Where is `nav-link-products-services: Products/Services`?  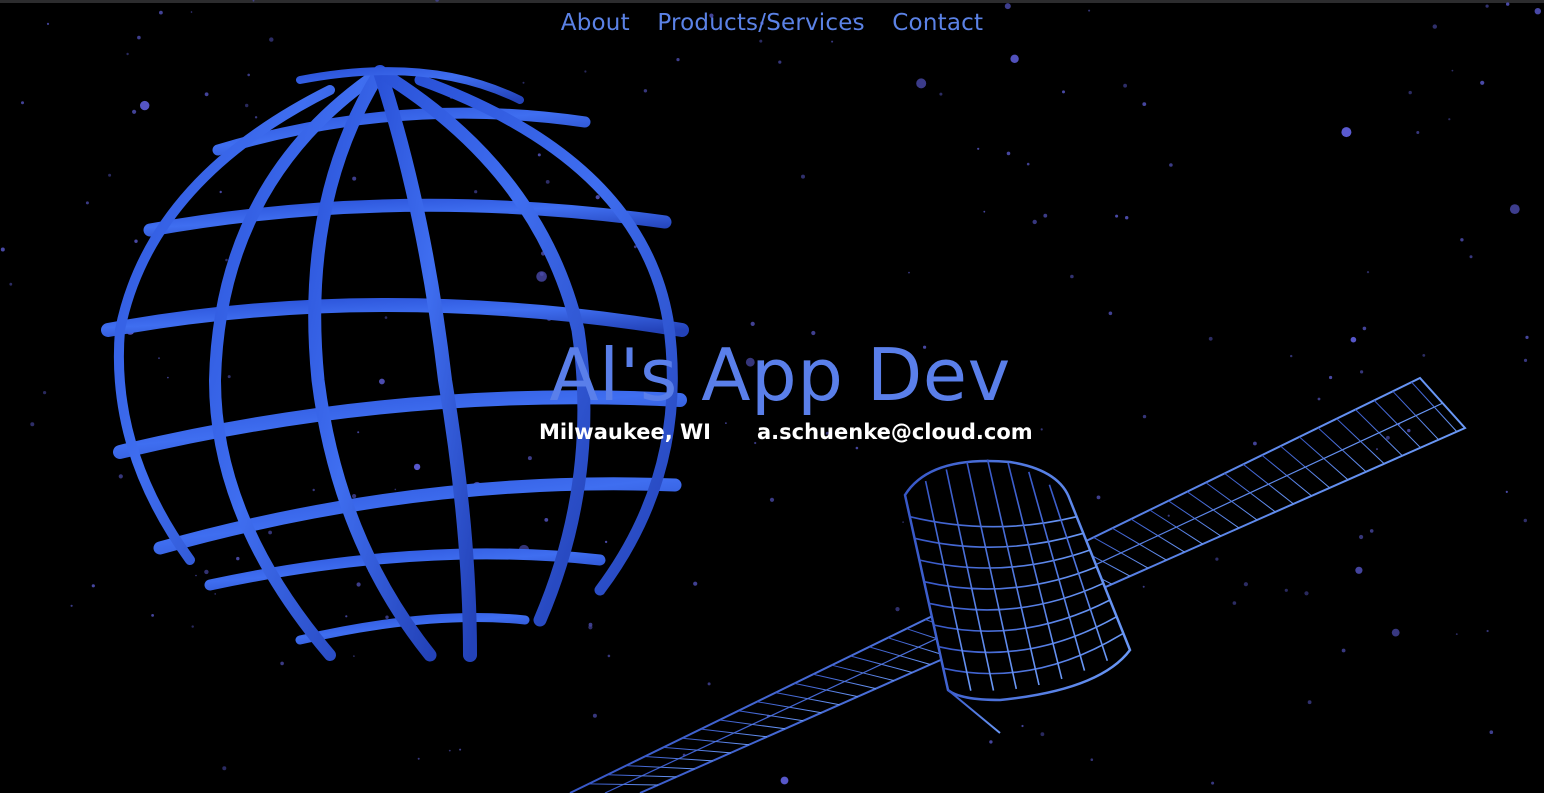
nav-link-products-services: Products/Services is located at coordinates (760, 23).